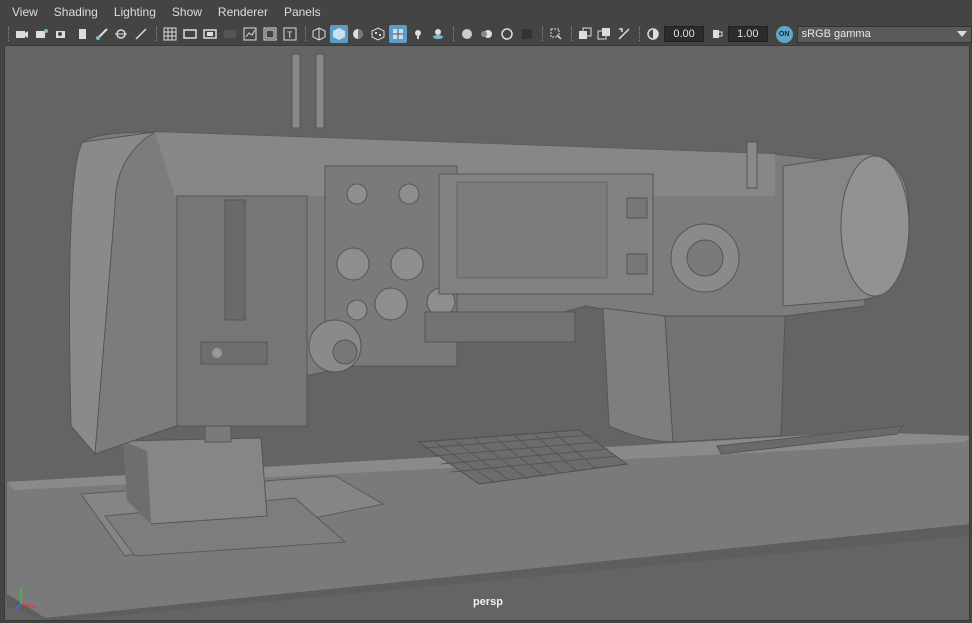  I want to click on smooth-shade-icon, so click(338, 34).